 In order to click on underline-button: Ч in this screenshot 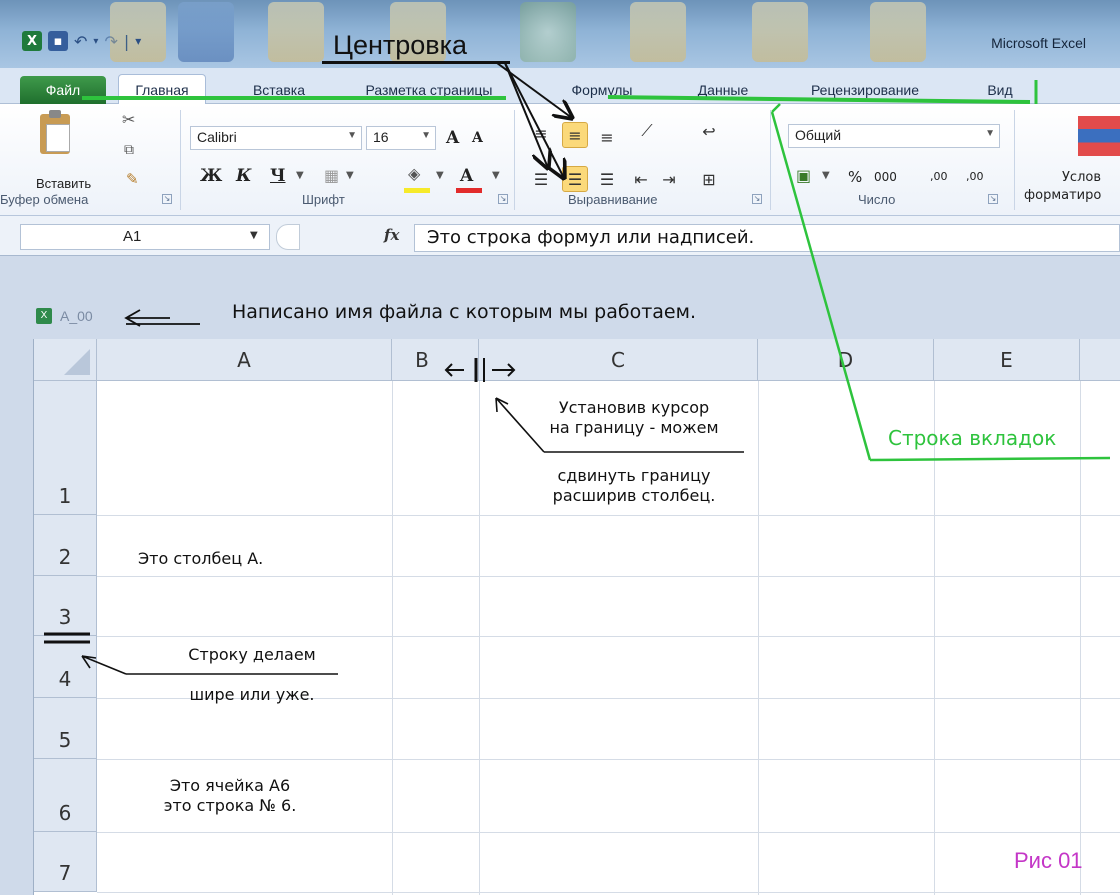, I will do `click(278, 176)`.